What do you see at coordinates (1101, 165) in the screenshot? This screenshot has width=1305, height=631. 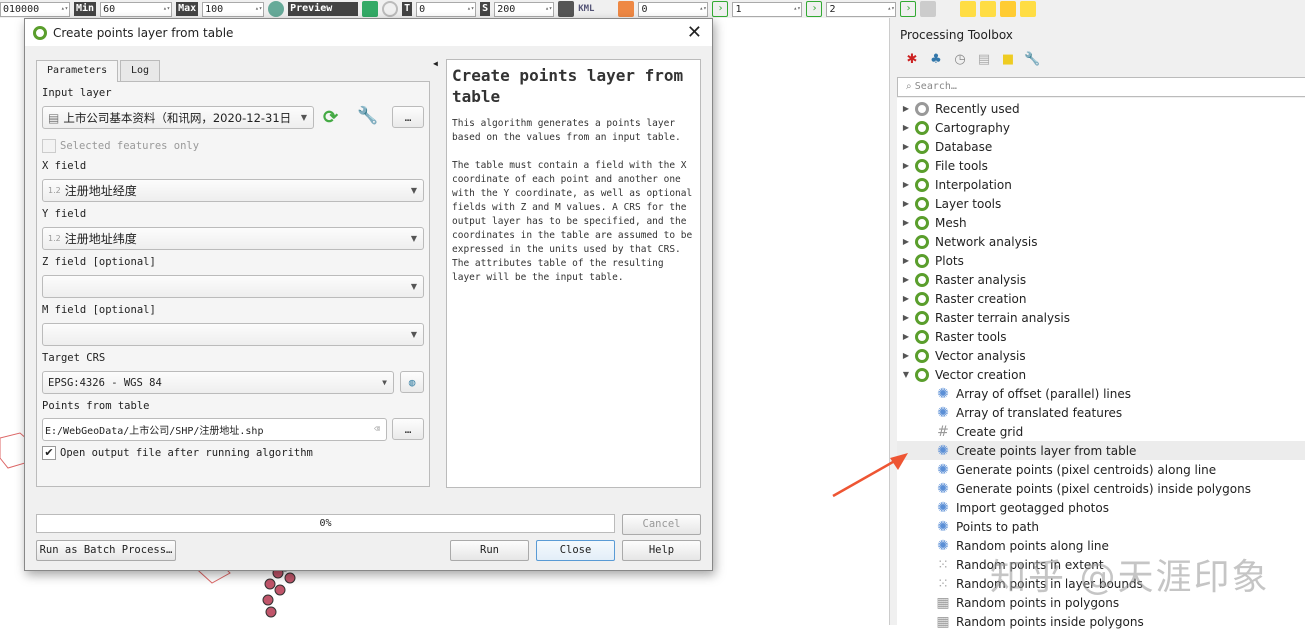 I see `tree-group: ▶ File tools` at bounding box center [1101, 165].